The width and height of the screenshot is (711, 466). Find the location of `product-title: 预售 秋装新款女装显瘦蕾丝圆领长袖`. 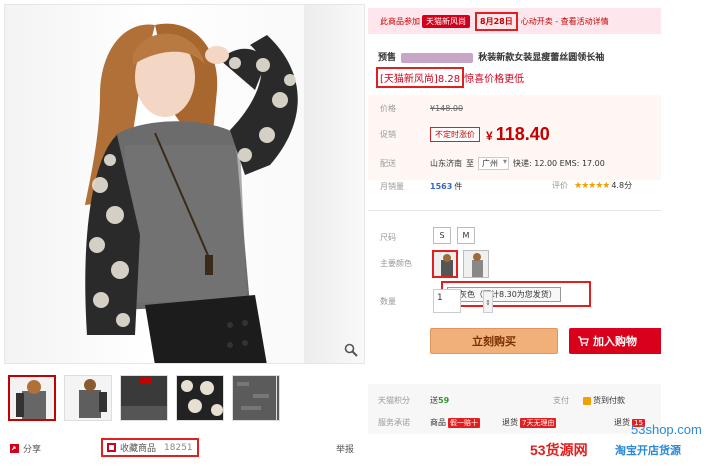

product-title: 预售 秋装新款女装显瘦蕾丝圆领长袖 is located at coordinates (519, 57).